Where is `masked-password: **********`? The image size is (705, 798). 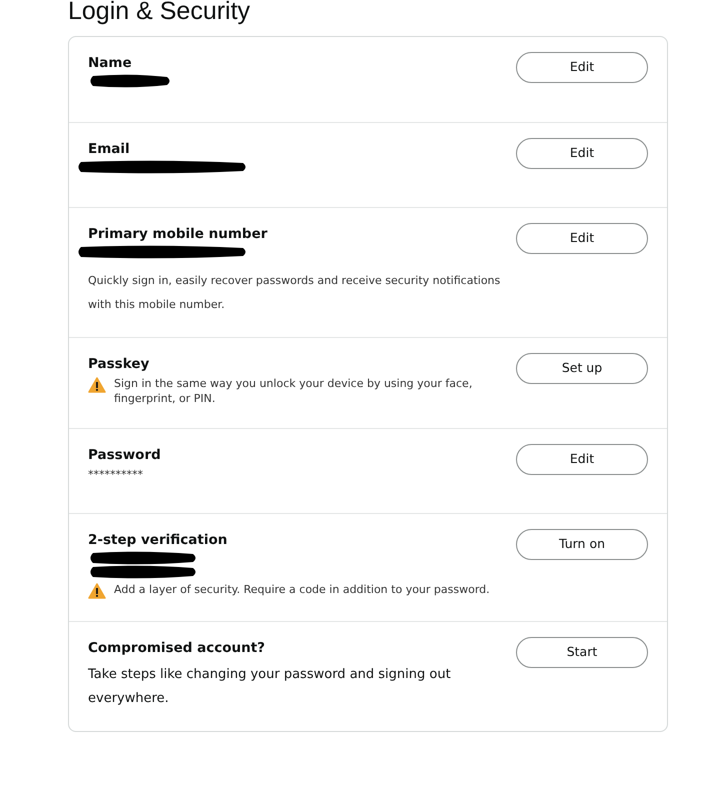
masked-password: ********** is located at coordinates (115, 475).